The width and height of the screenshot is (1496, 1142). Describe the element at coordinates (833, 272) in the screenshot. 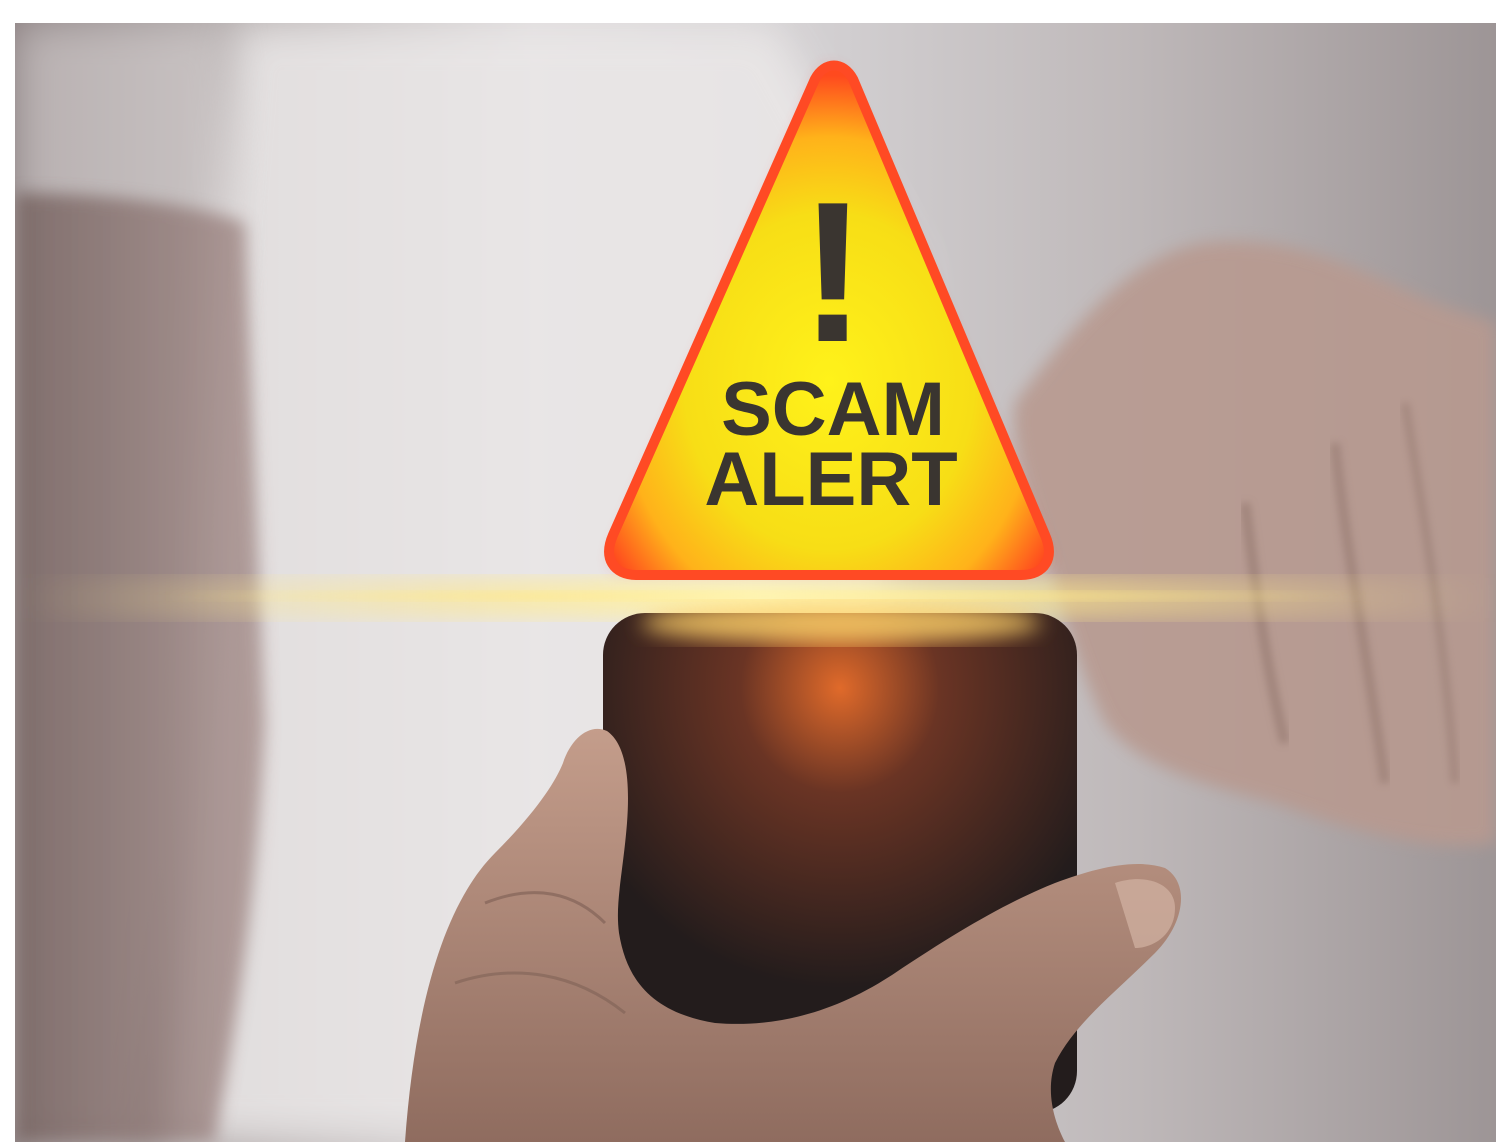

I see `exclamation-mark: !` at that location.